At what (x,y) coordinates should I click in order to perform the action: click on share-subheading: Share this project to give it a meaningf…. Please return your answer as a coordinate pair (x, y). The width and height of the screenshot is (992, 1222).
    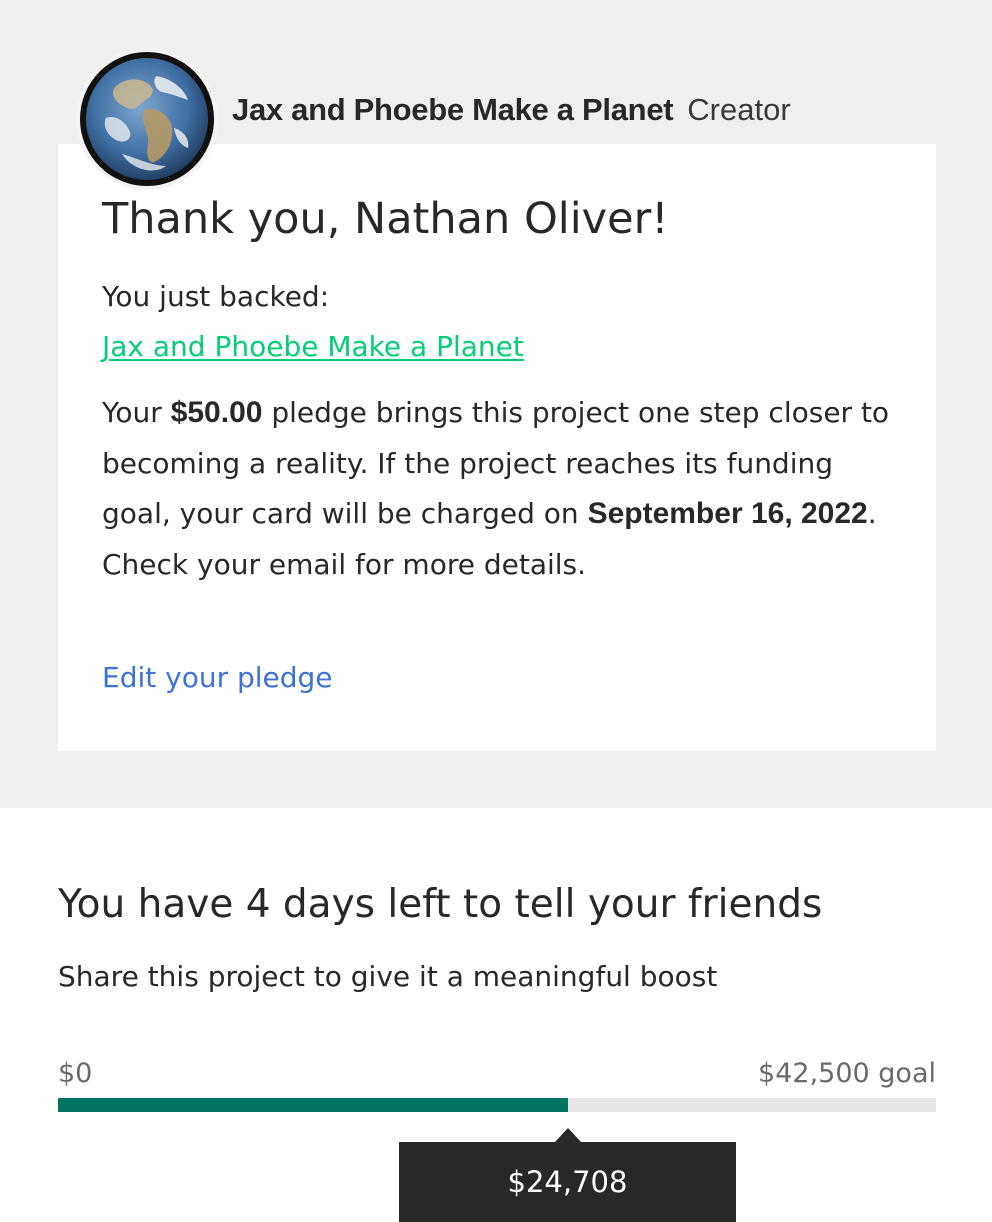
    Looking at the image, I should click on (388, 976).